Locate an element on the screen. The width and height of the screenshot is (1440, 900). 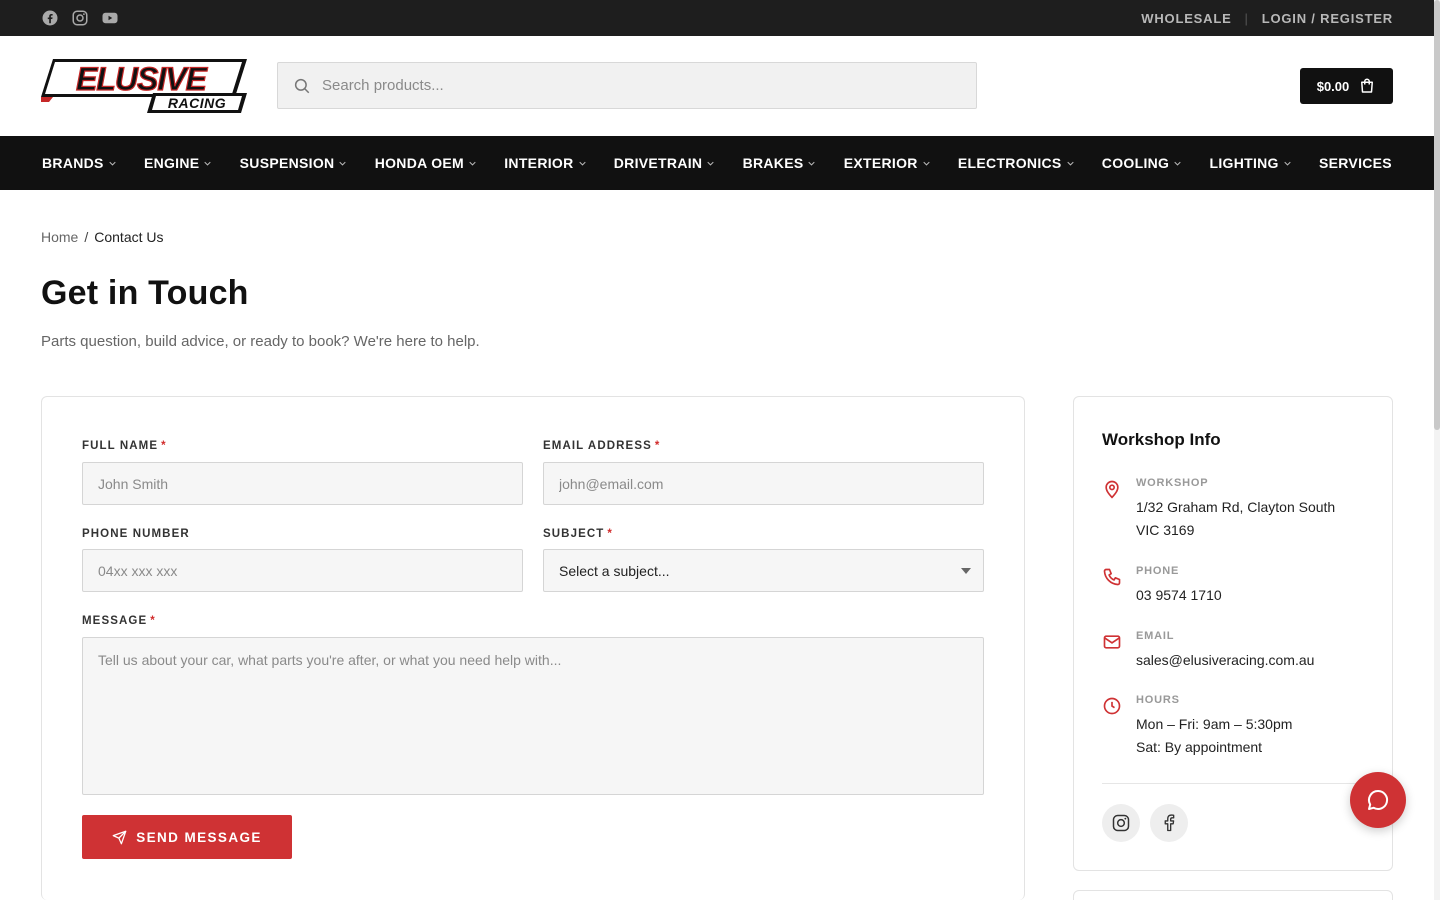
workshop-info-title: Workshop Info is located at coordinates (1161, 439).